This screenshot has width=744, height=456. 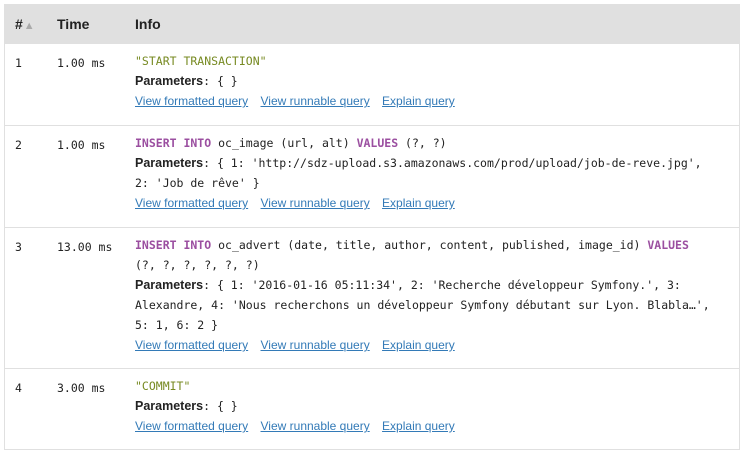 I want to click on sql-body: (?, ?), so click(x=422, y=143).